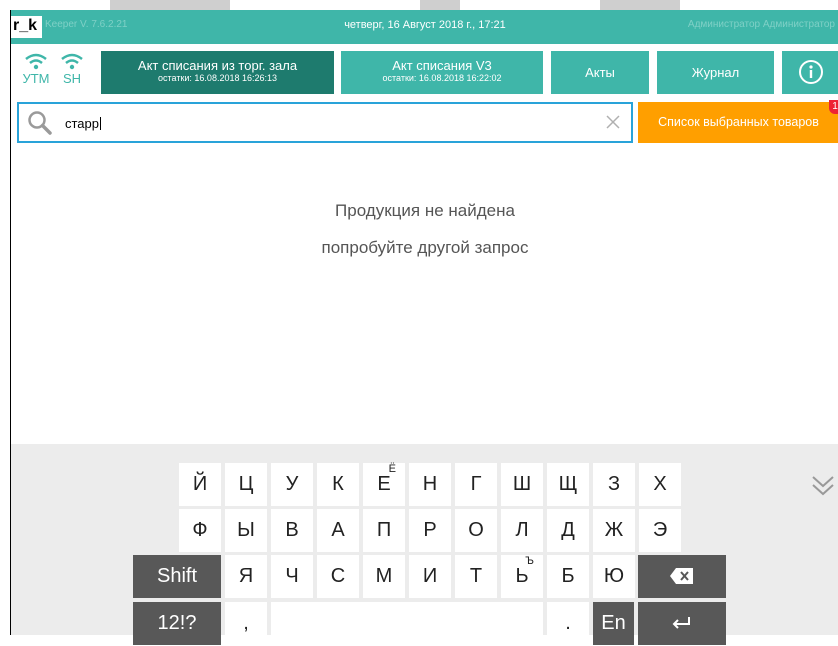 The width and height of the screenshot is (838, 646). What do you see at coordinates (810, 72) in the screenshot?
I see `info-button` at bounding box center [810, 72].